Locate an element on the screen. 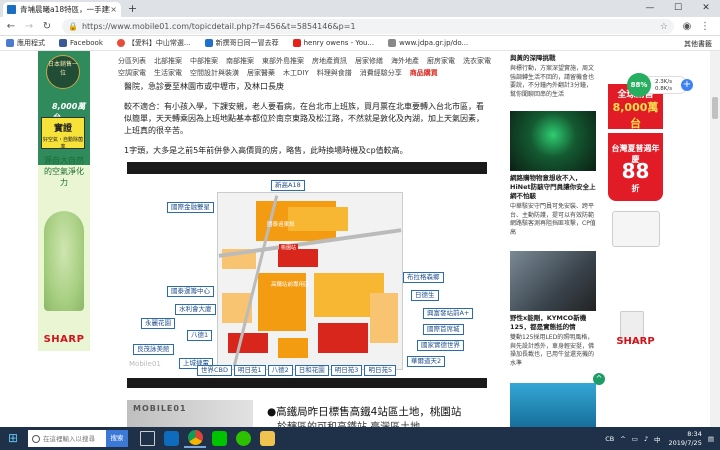  taskbar-clock: 8:34 2019/7/25 is located at coordinates (685, 439).